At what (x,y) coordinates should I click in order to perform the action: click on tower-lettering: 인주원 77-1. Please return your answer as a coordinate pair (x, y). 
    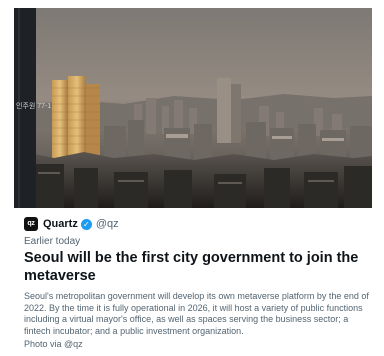
    Looking at the image, I should click on (33, 105).